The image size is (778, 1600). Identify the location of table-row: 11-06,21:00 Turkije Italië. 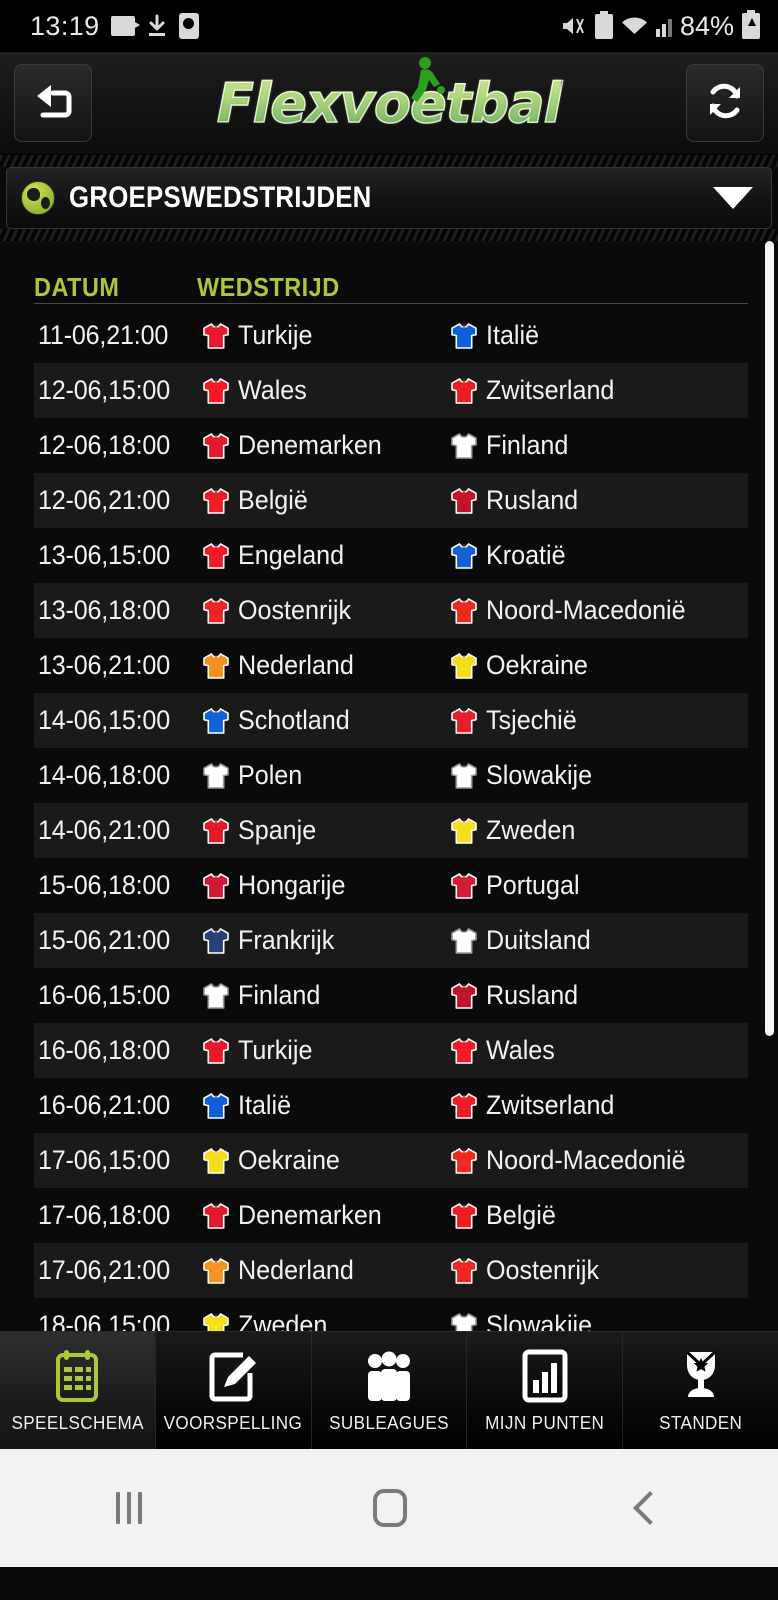
(391, 335).